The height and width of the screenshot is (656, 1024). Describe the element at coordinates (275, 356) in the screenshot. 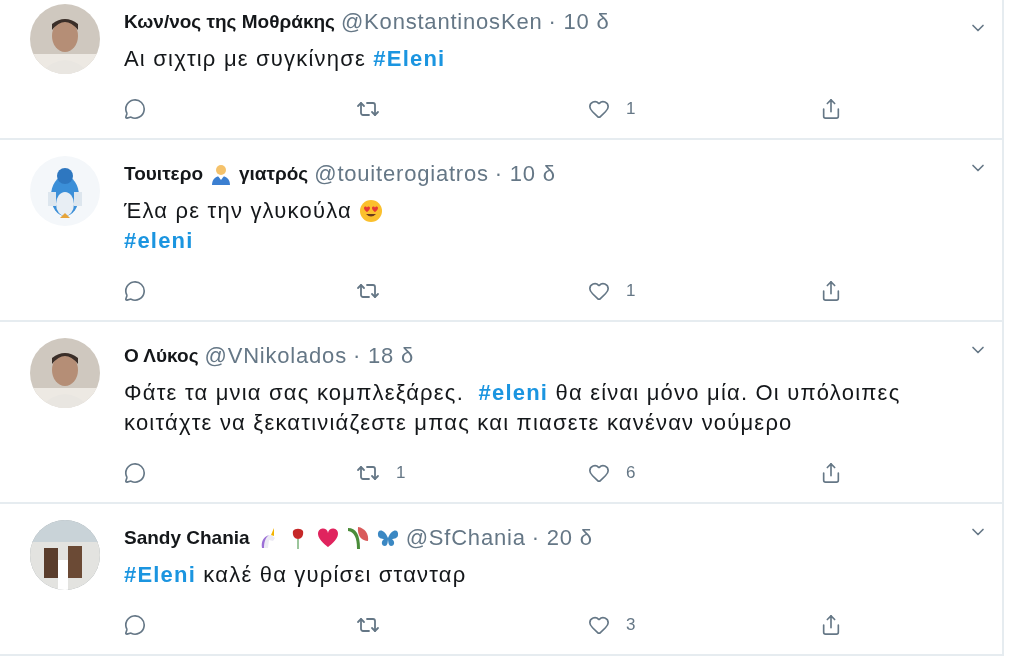

I see `user-handle: @VNikolados` at that location.